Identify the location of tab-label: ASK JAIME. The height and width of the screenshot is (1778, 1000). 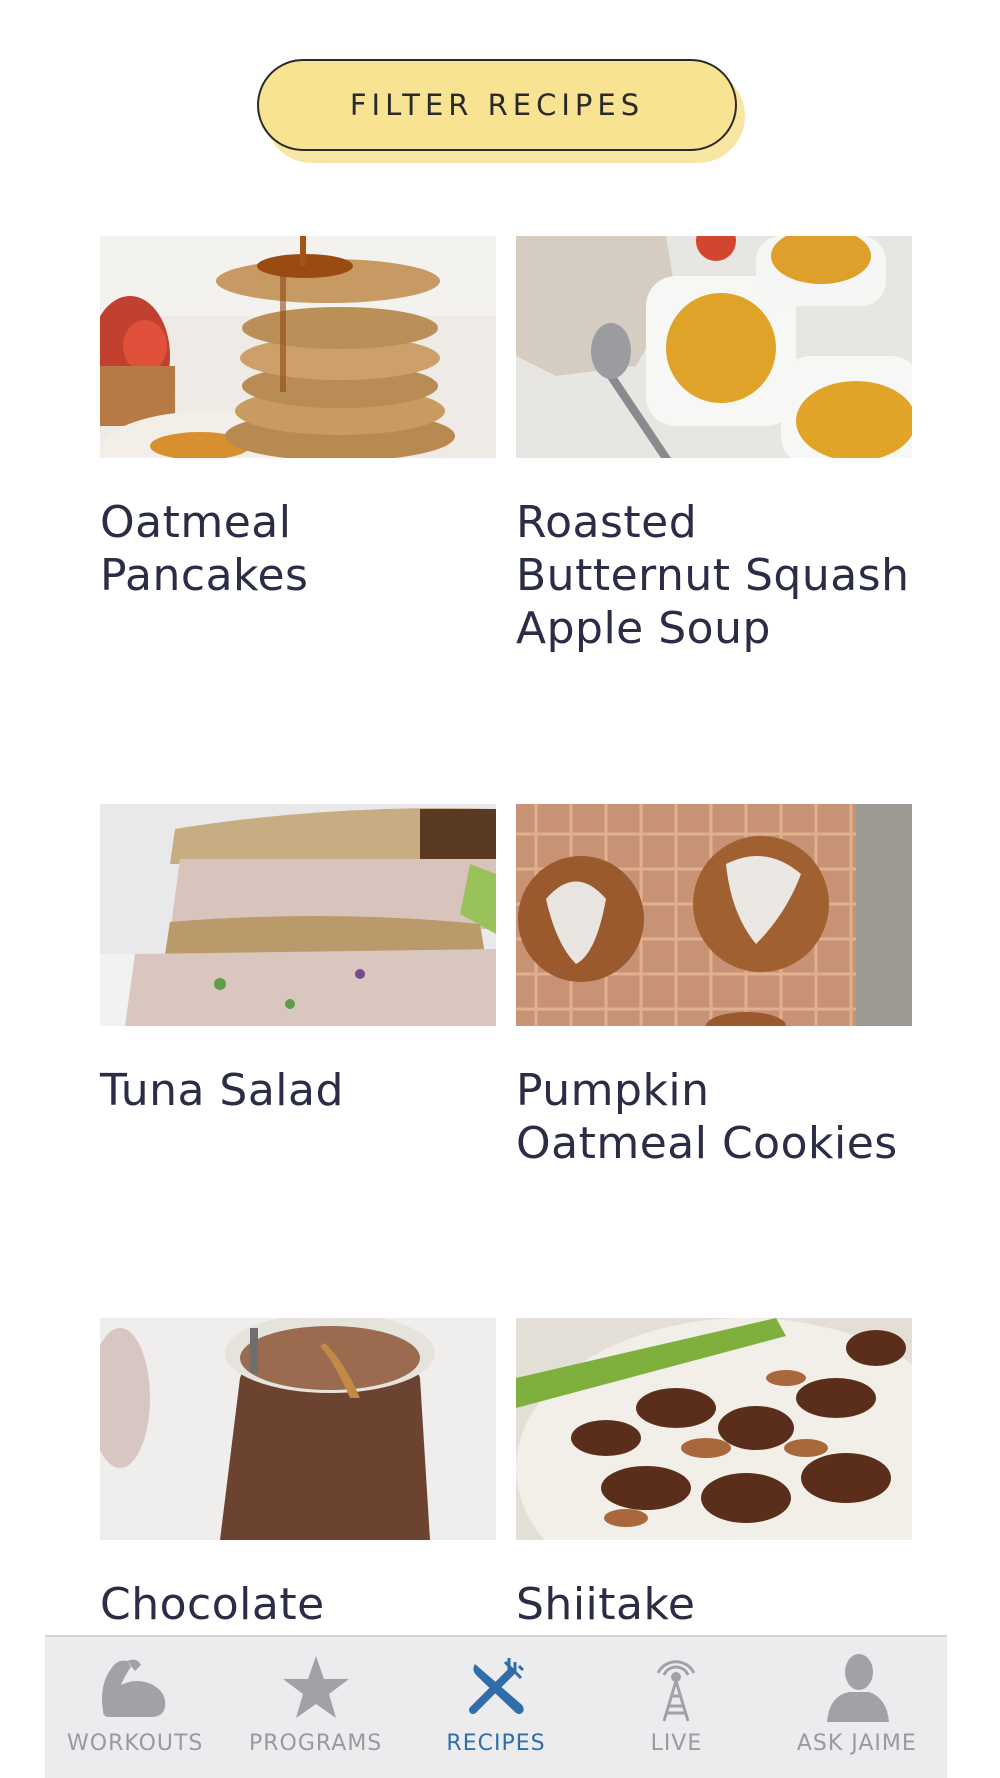
(856, 1743).